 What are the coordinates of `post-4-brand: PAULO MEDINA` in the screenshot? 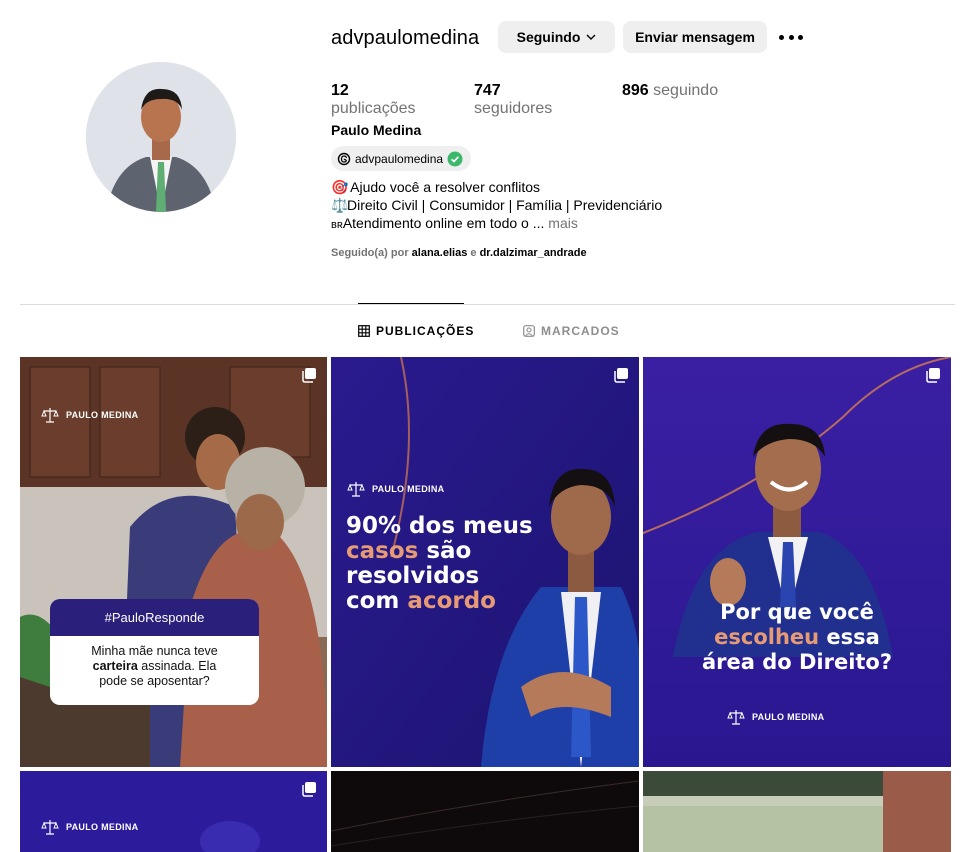 It's located at (89, 827).